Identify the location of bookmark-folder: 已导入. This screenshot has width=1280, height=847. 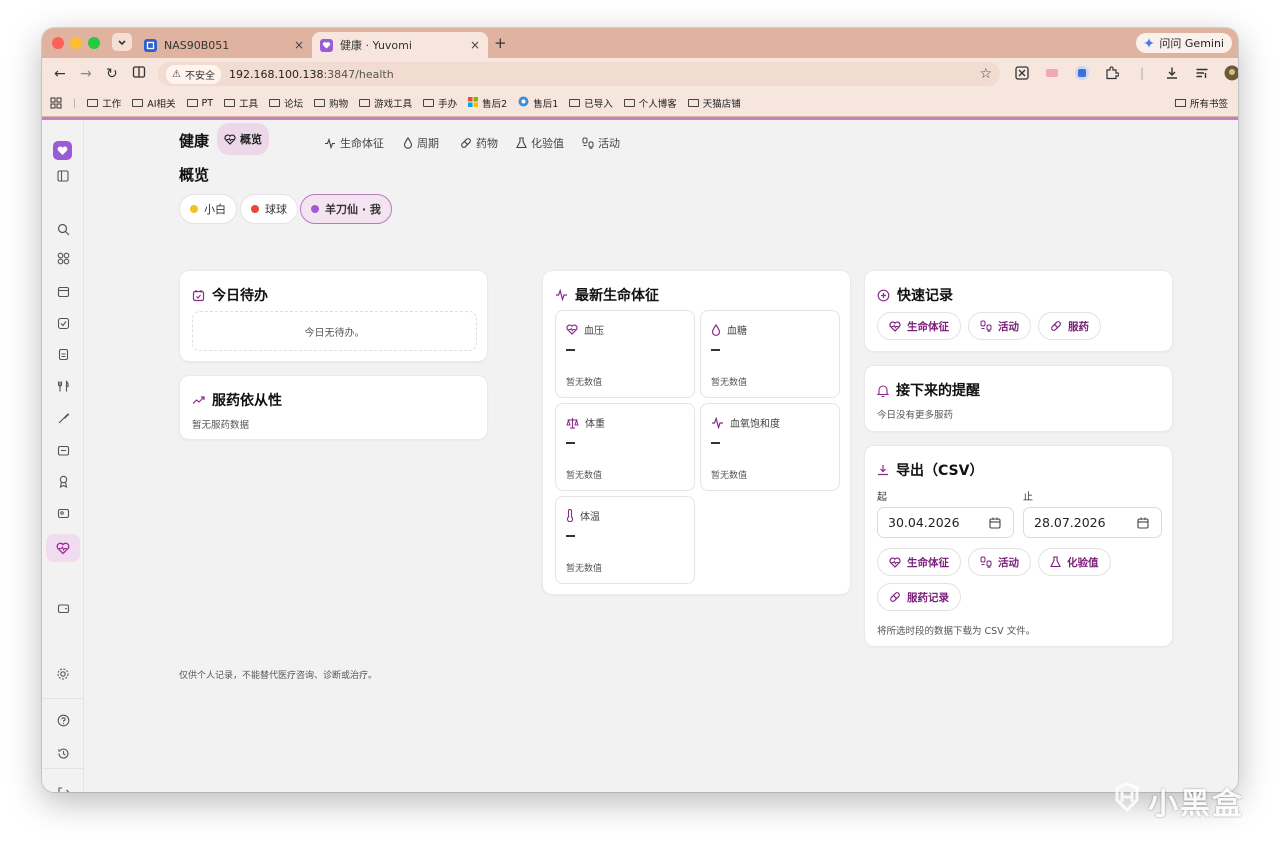
(591, 103).